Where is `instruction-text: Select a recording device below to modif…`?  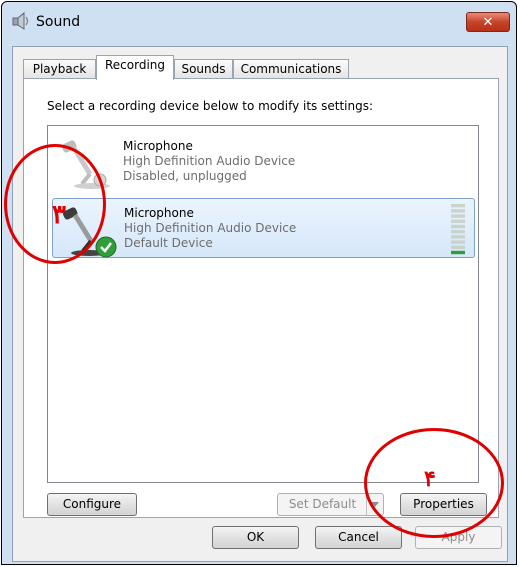 instruction-text: Select a recording device below to modif… is located at coordinates (210, 106).